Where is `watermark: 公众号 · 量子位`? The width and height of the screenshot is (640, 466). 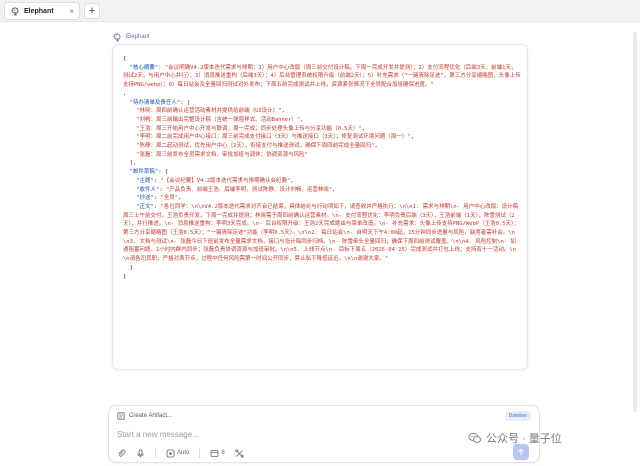
watermark: 公众号 · 量子位 is located at coordinates (515, 438).